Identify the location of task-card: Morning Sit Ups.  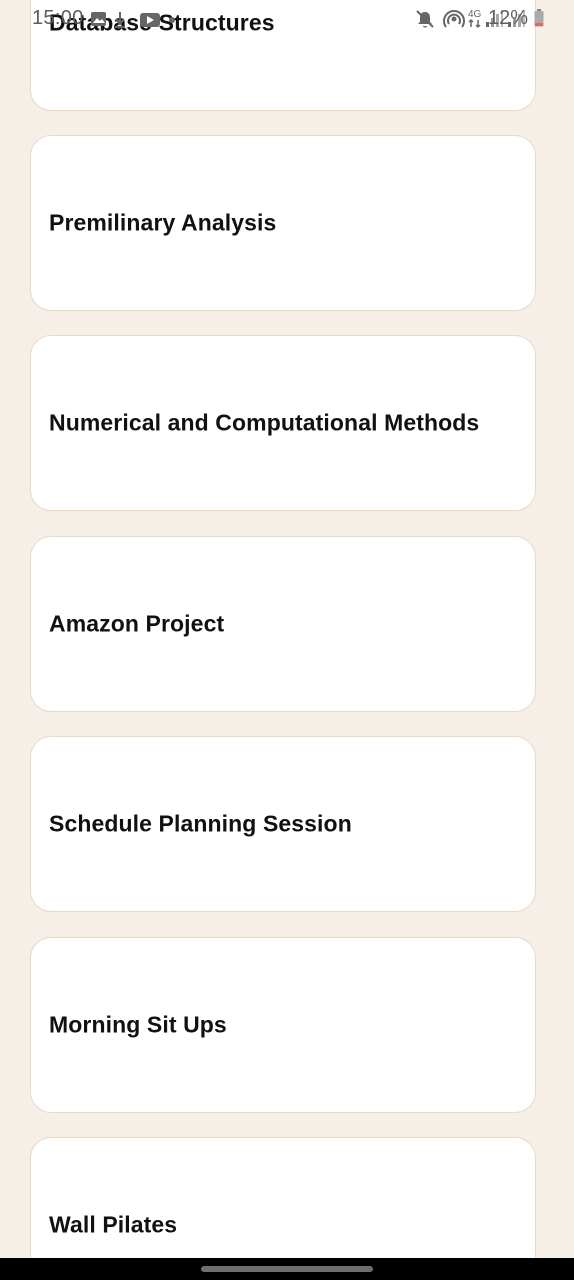
(283, 1025).